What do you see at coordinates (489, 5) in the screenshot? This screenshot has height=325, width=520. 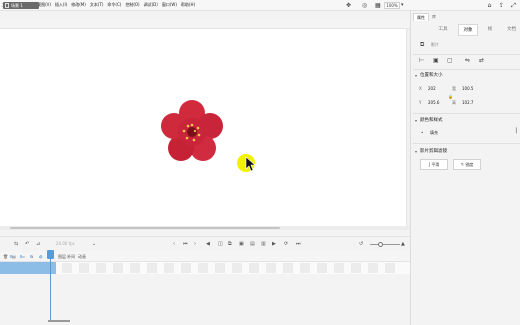 I see `home-icon: ⌂` at bounding box center [489, 5].